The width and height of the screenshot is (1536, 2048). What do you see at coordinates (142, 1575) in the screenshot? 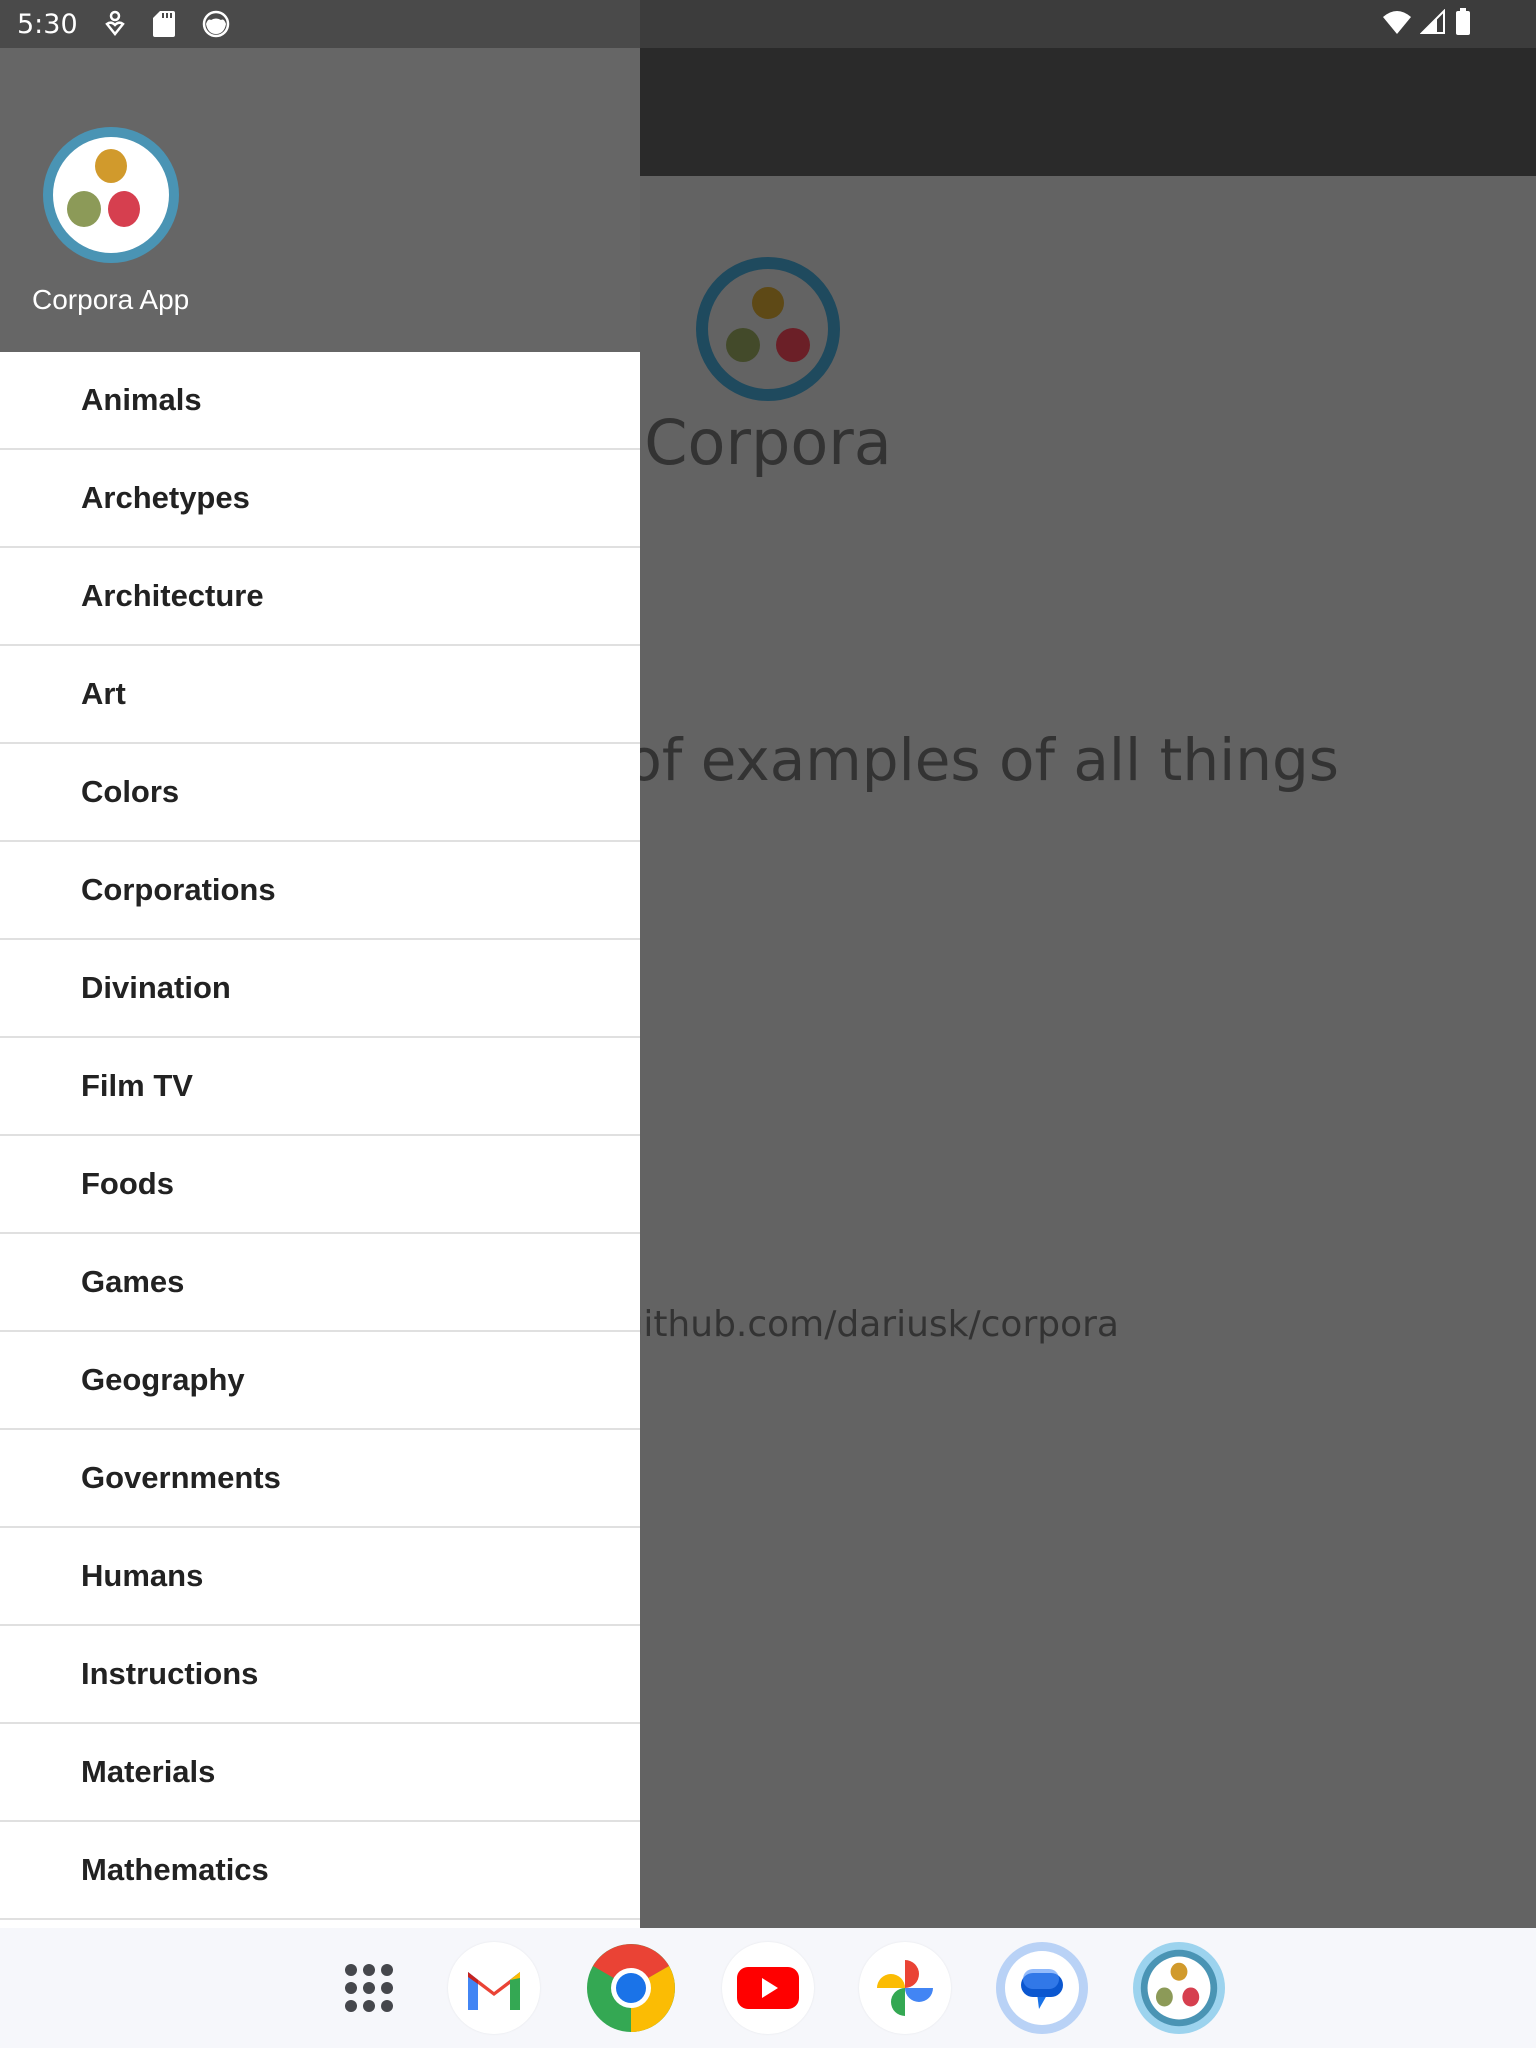
I see `drawer-item-label: Humans` at bounding box center [142, 1575].